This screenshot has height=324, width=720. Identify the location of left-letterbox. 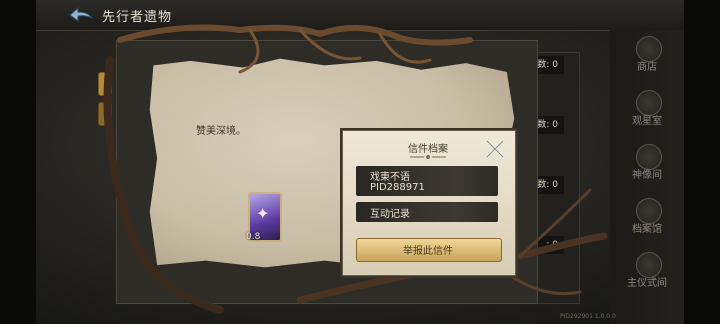
(18, 162).